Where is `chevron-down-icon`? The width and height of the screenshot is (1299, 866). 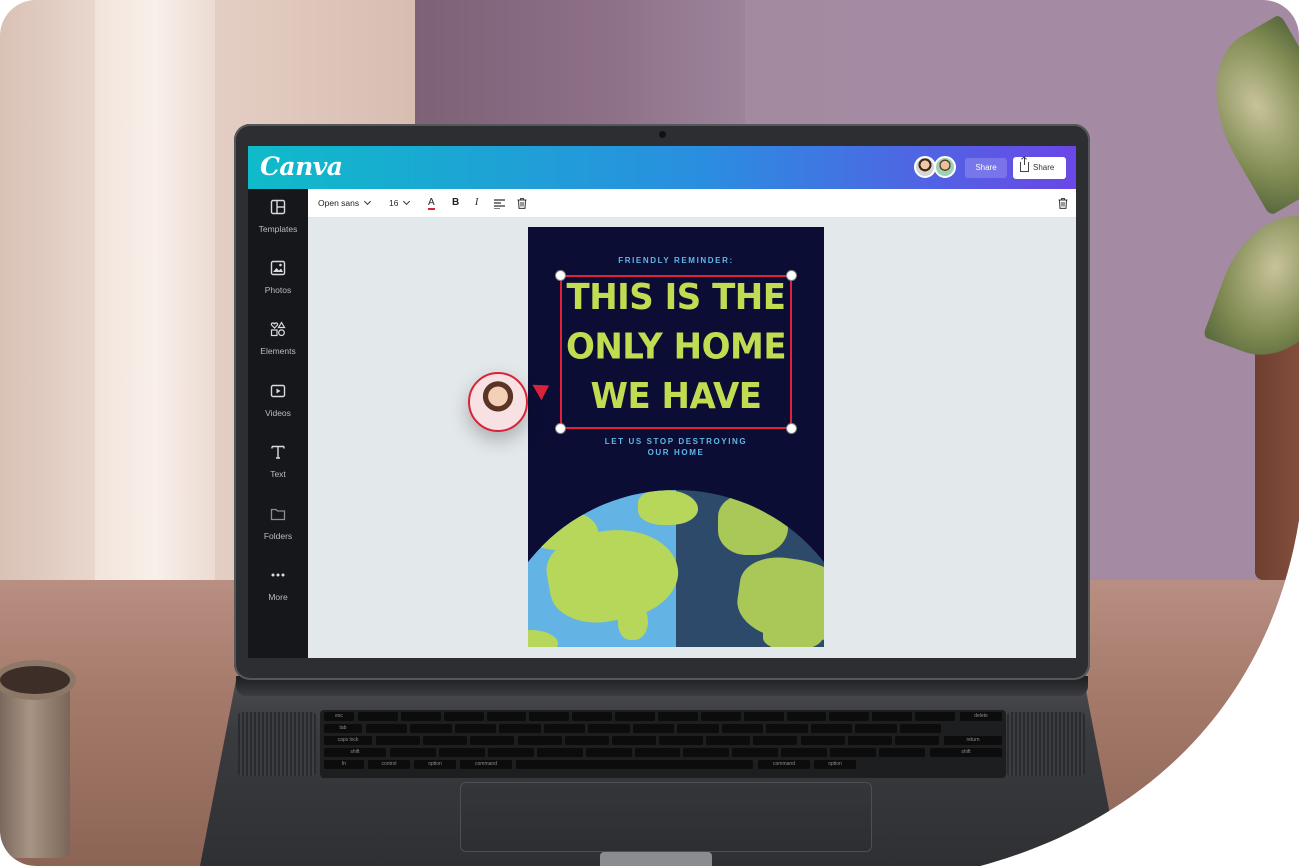
chevron-down-icon is located at coordinates (406, 201).